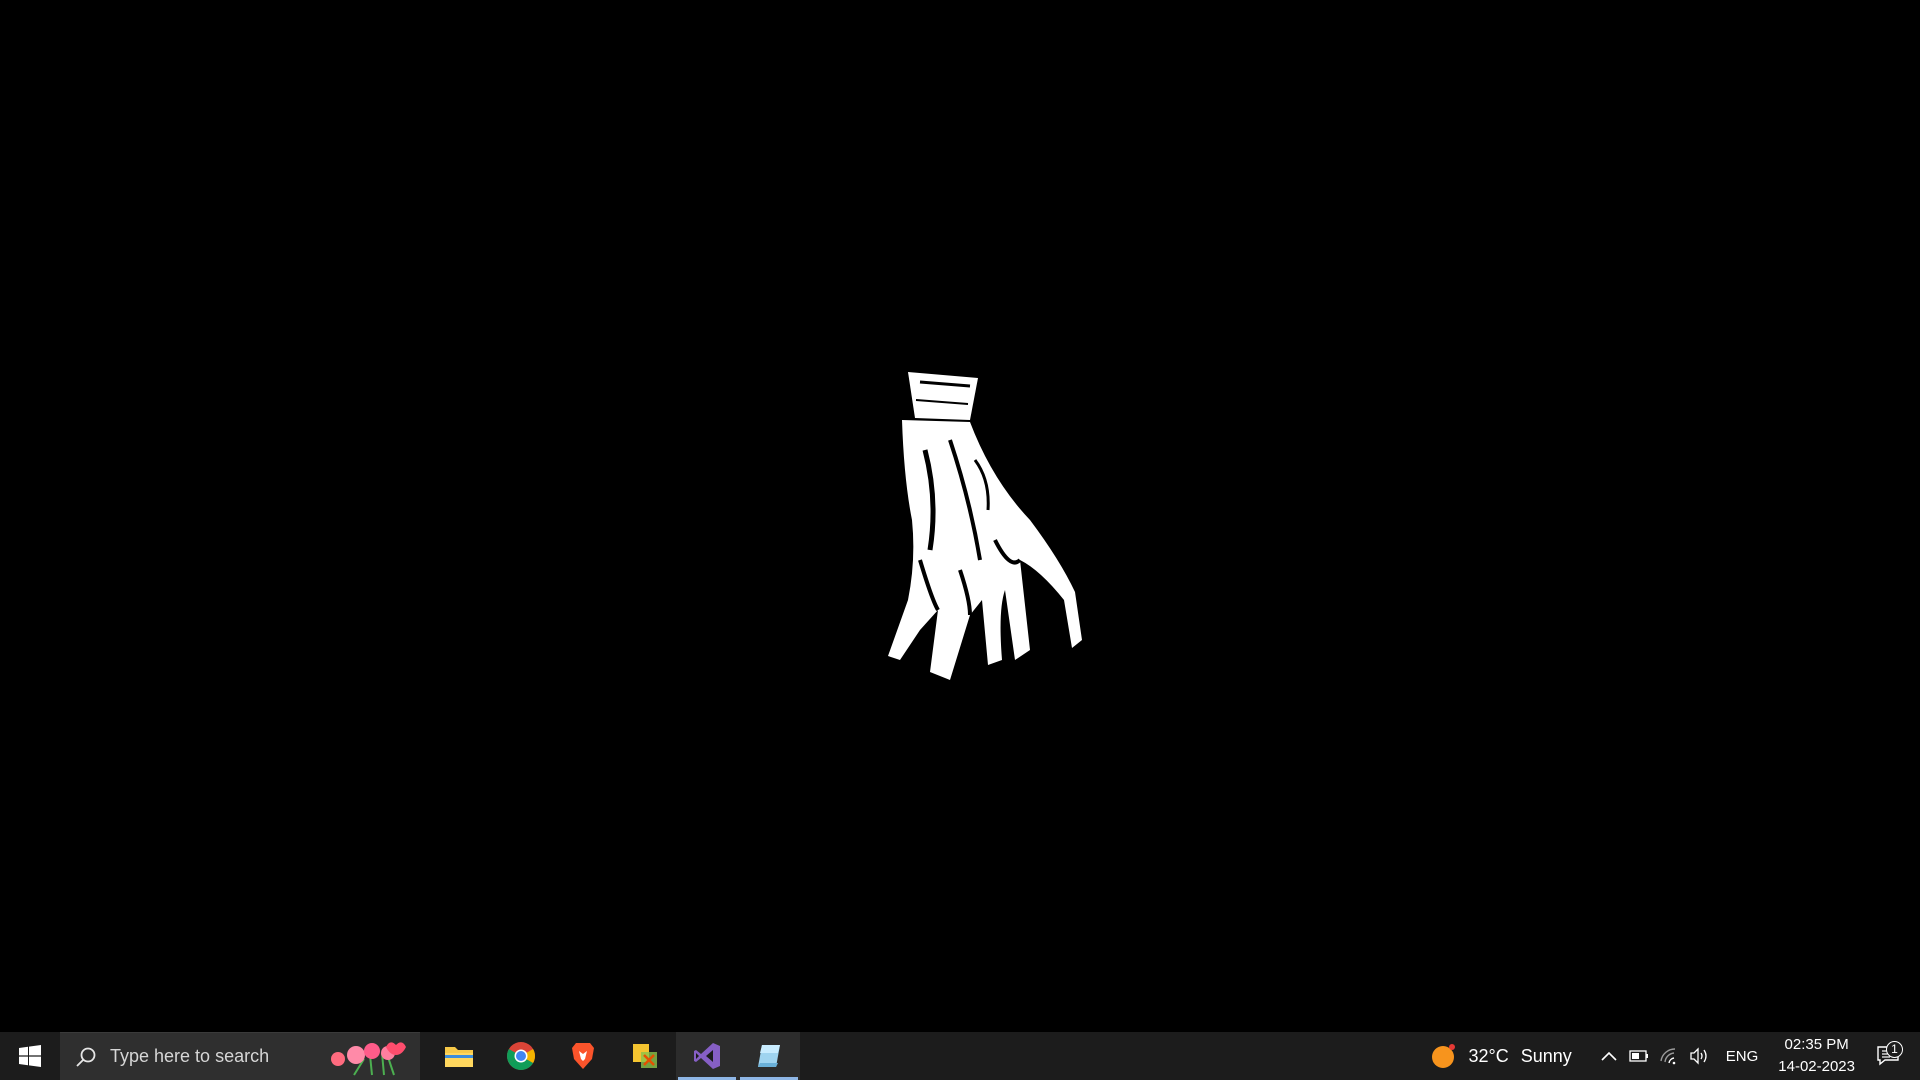  I want to click on tools-app-button, so click(645, 1056).